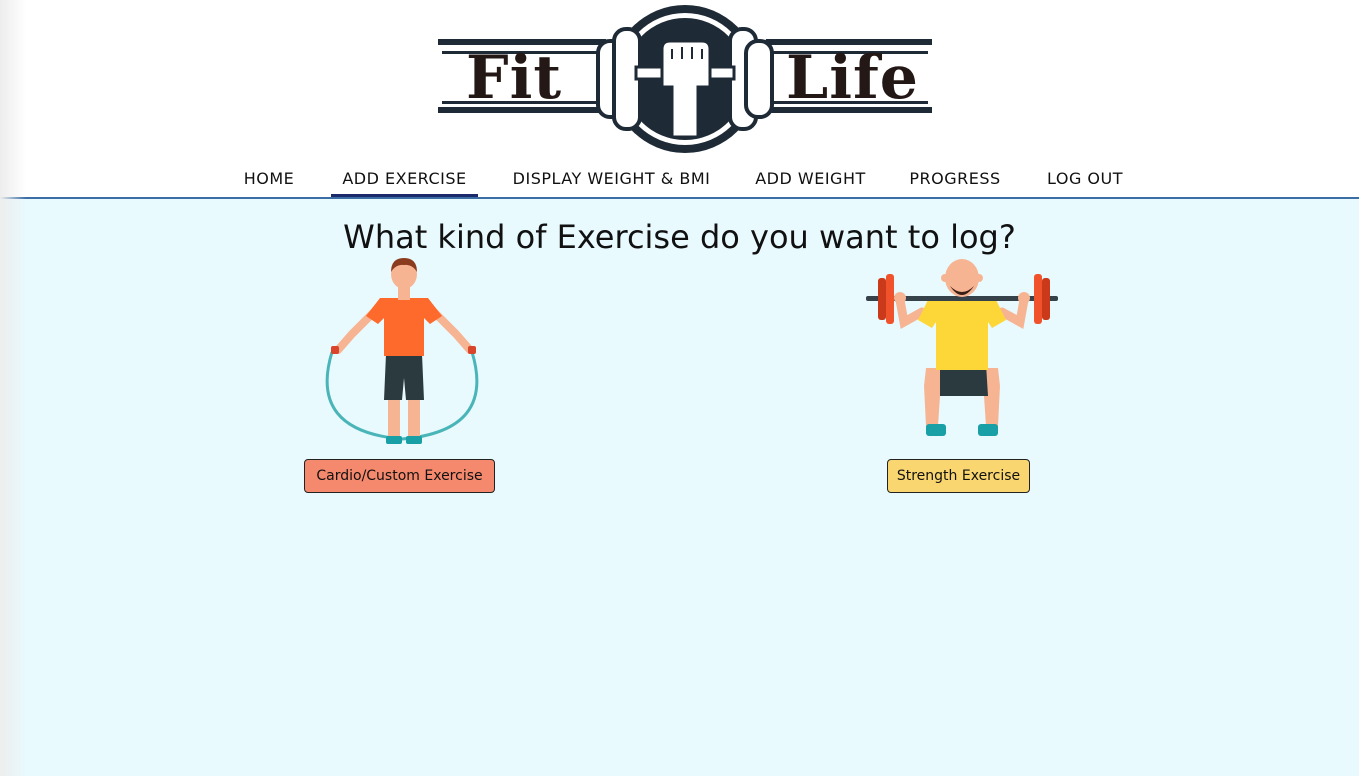 The height and width of the screenshot is (776, 1359). I want to click on barbell-squat-icon, so click(962, 349).